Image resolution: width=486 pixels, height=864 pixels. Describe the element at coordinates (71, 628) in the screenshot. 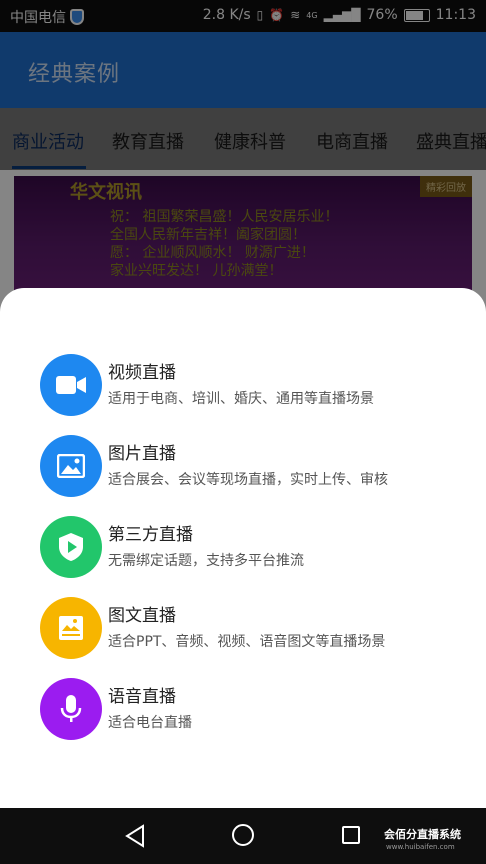

I see `picture-text-icon` at that location.